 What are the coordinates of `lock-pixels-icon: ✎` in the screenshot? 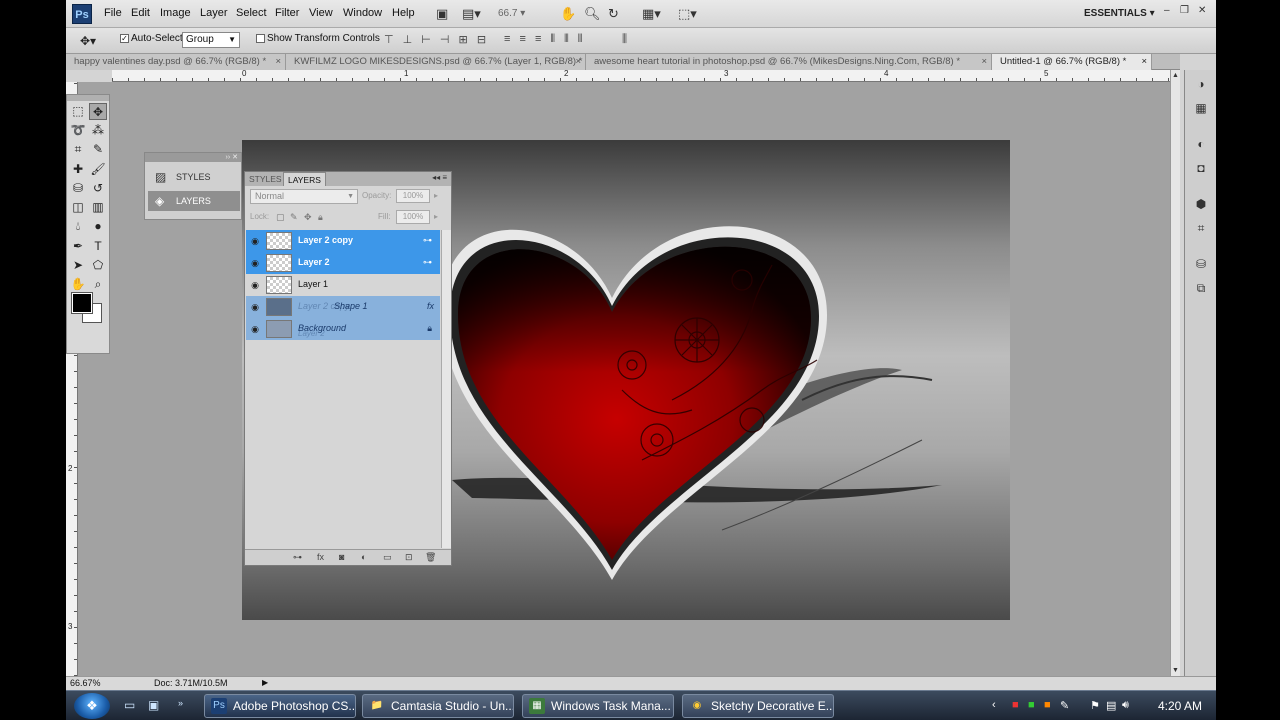 It's located at (294, 217).